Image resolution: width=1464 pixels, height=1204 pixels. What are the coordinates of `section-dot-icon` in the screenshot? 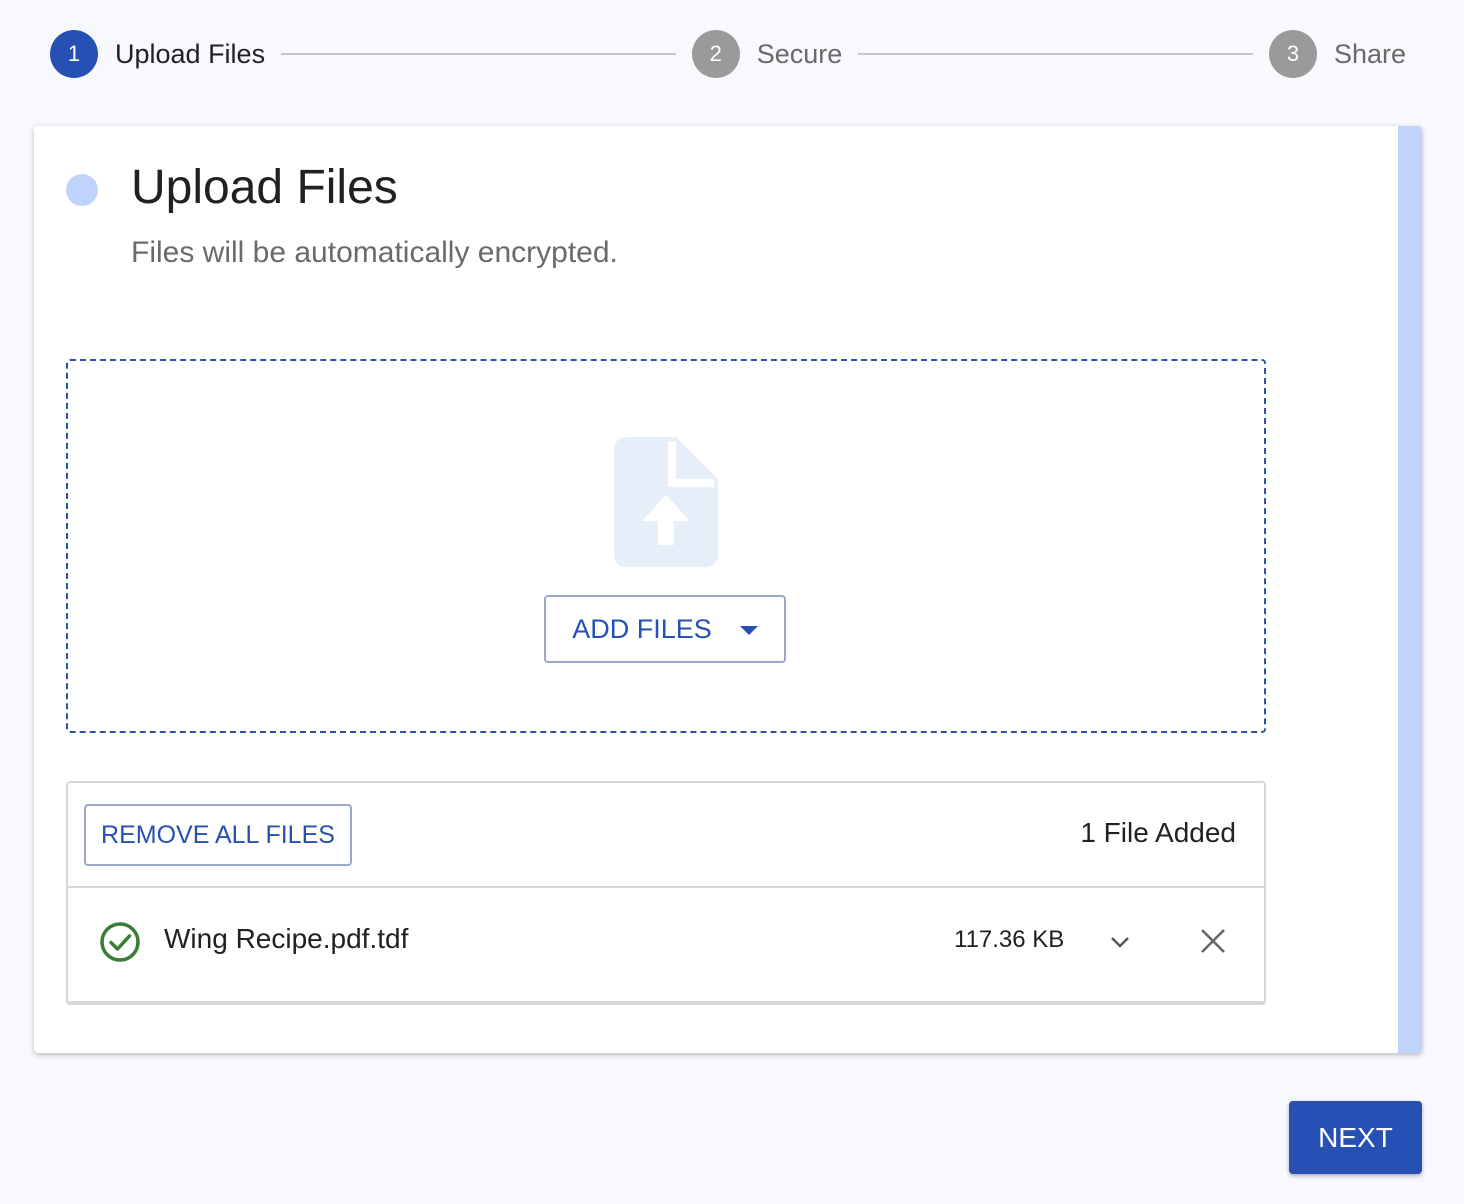 It's located at (82, 190).